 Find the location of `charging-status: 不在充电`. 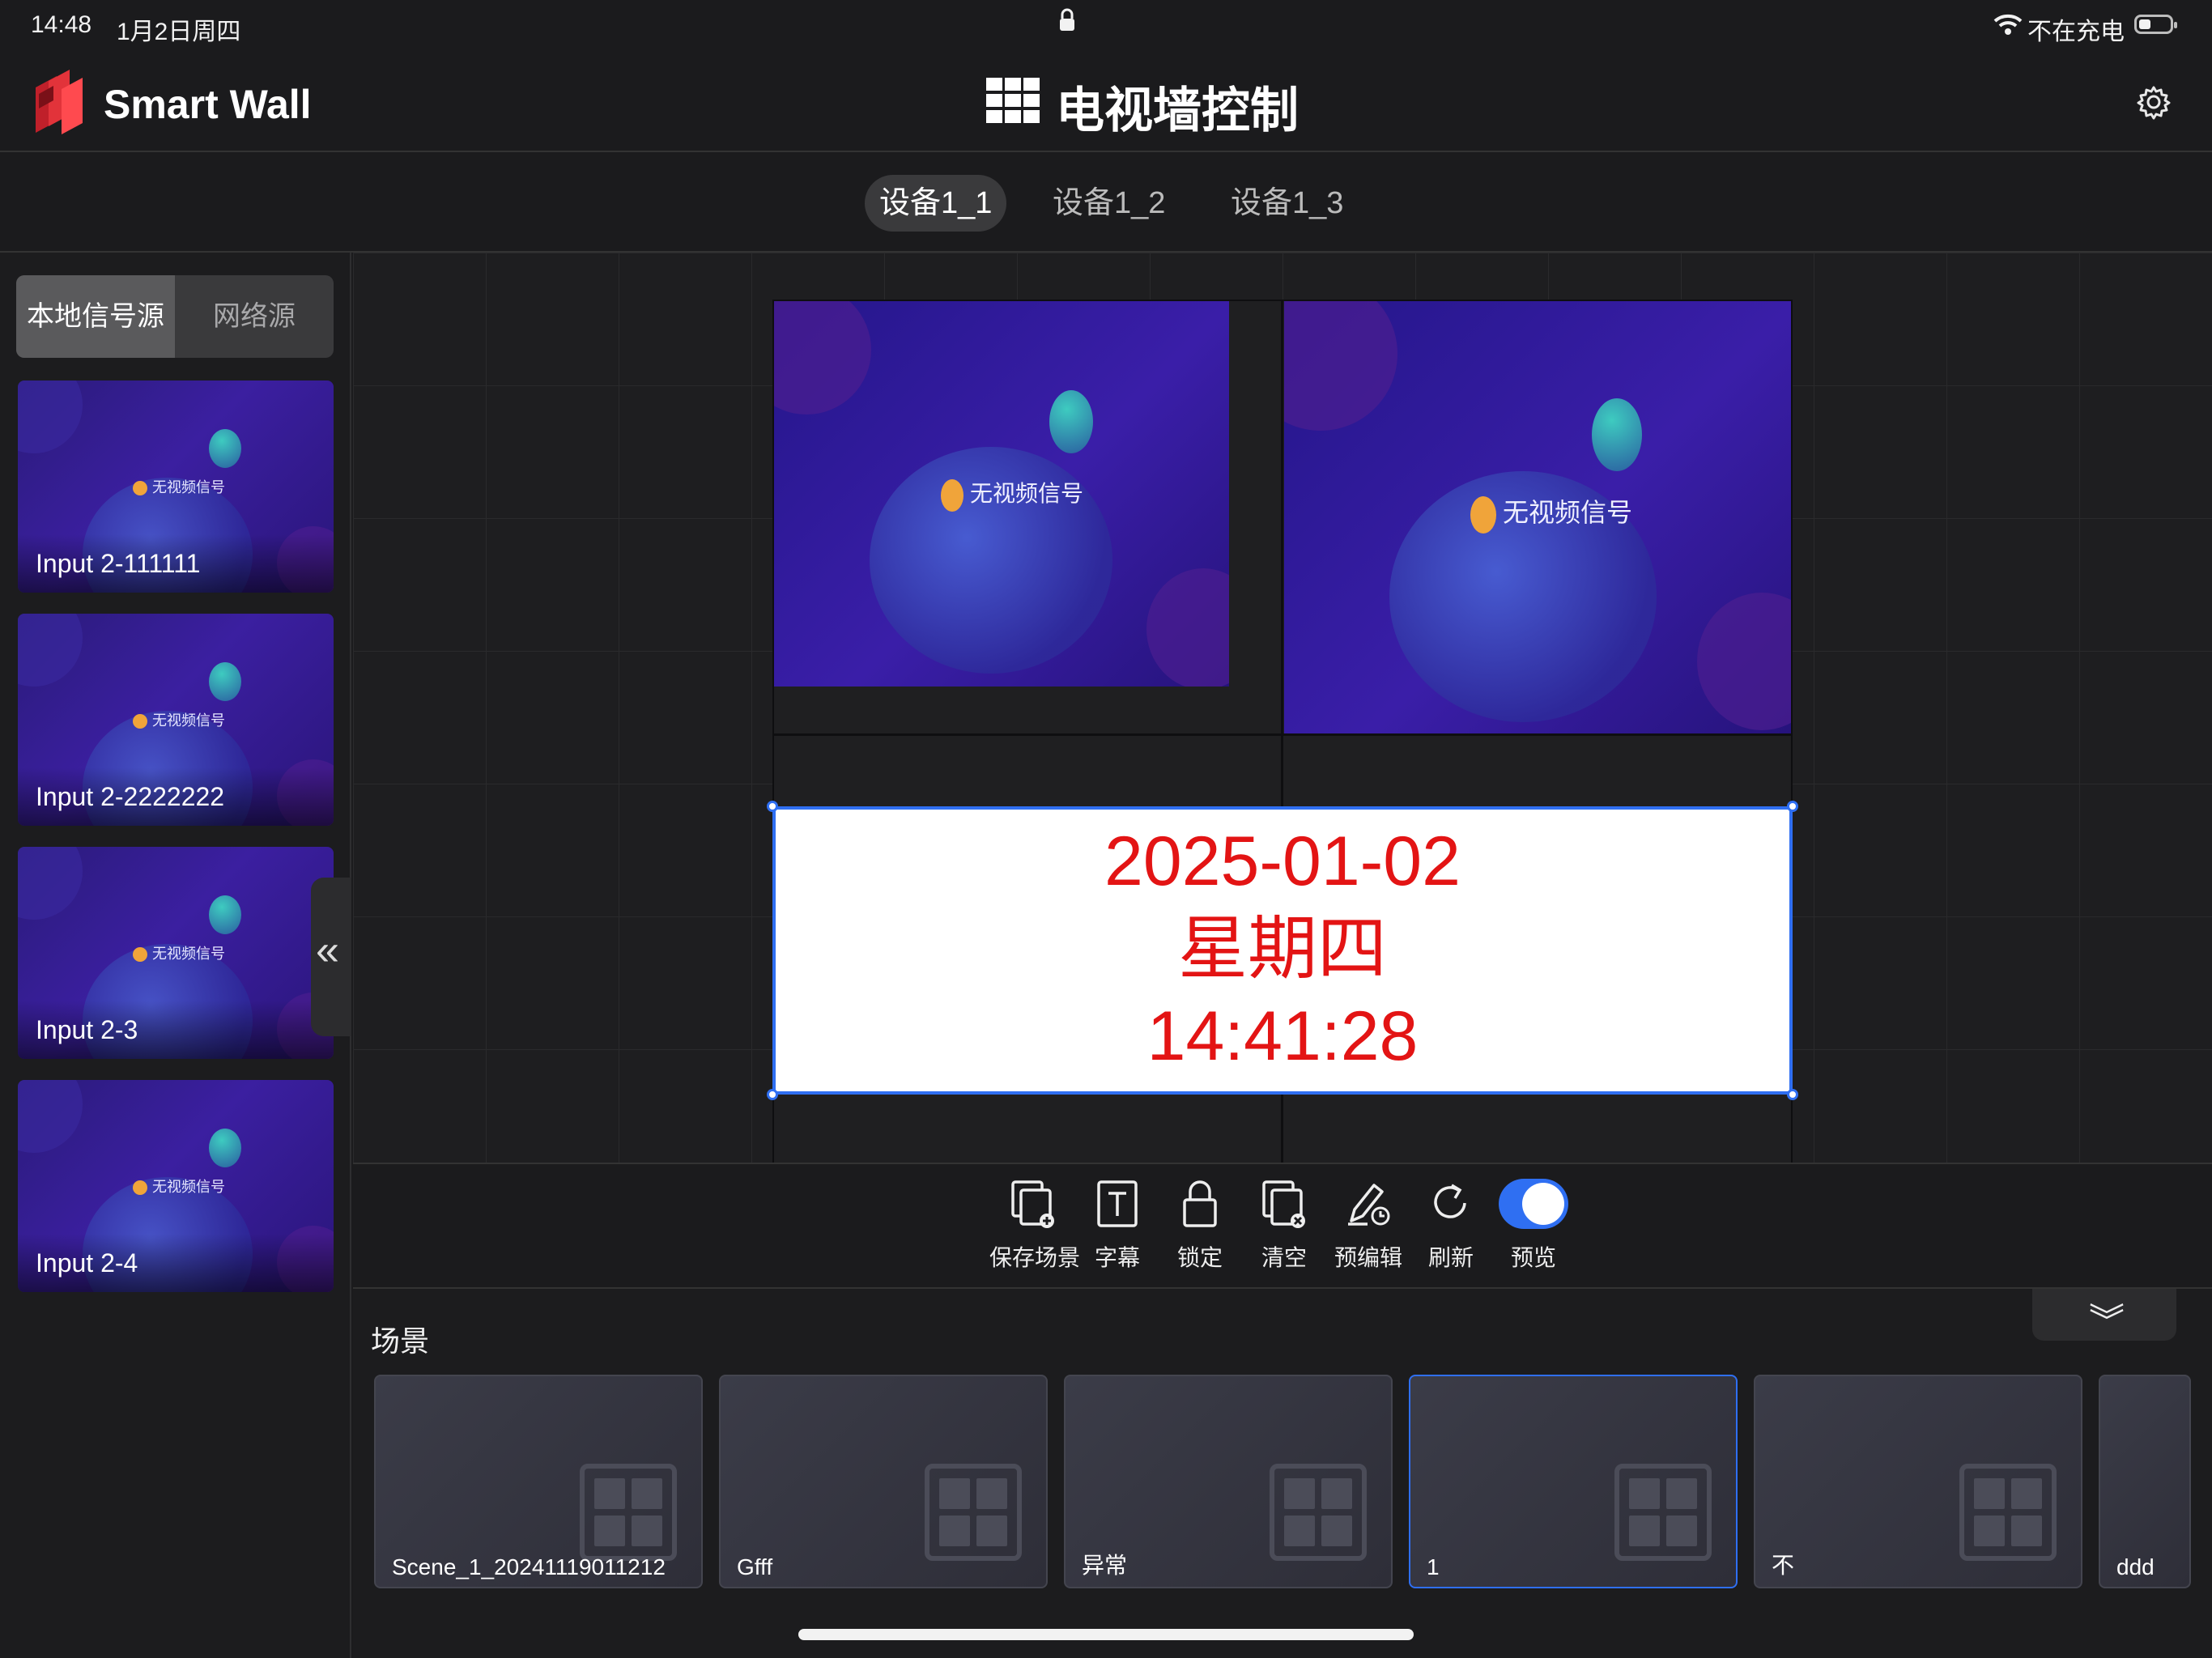

charging-status: 不在充电 is located at coordinates (2076, 32).